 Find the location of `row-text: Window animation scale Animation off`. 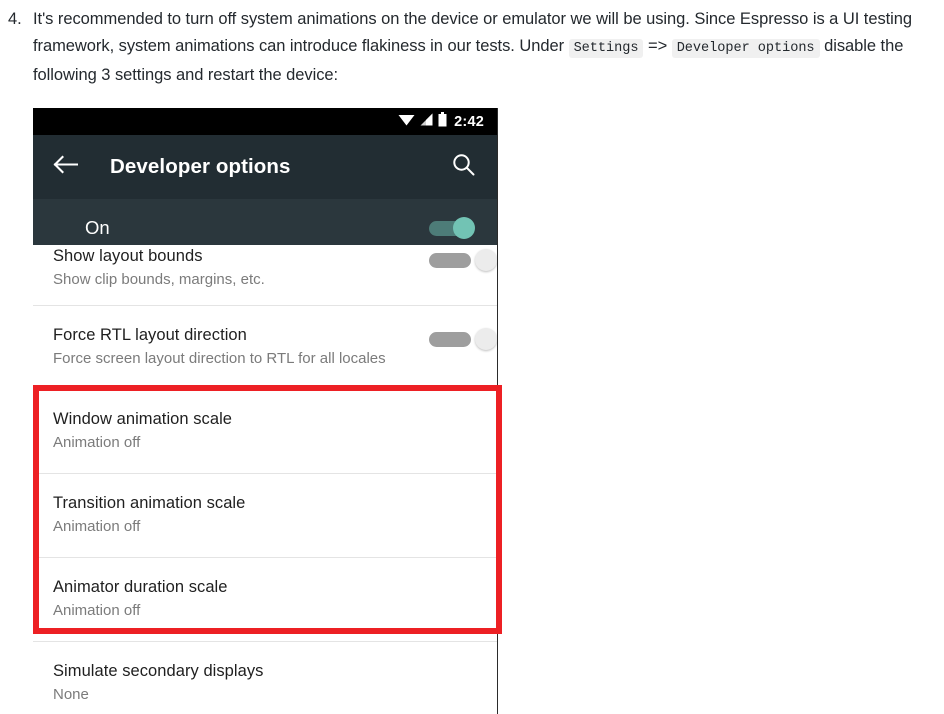

row-text: Window animation scale Animation off is located at coordinates (264, 430).